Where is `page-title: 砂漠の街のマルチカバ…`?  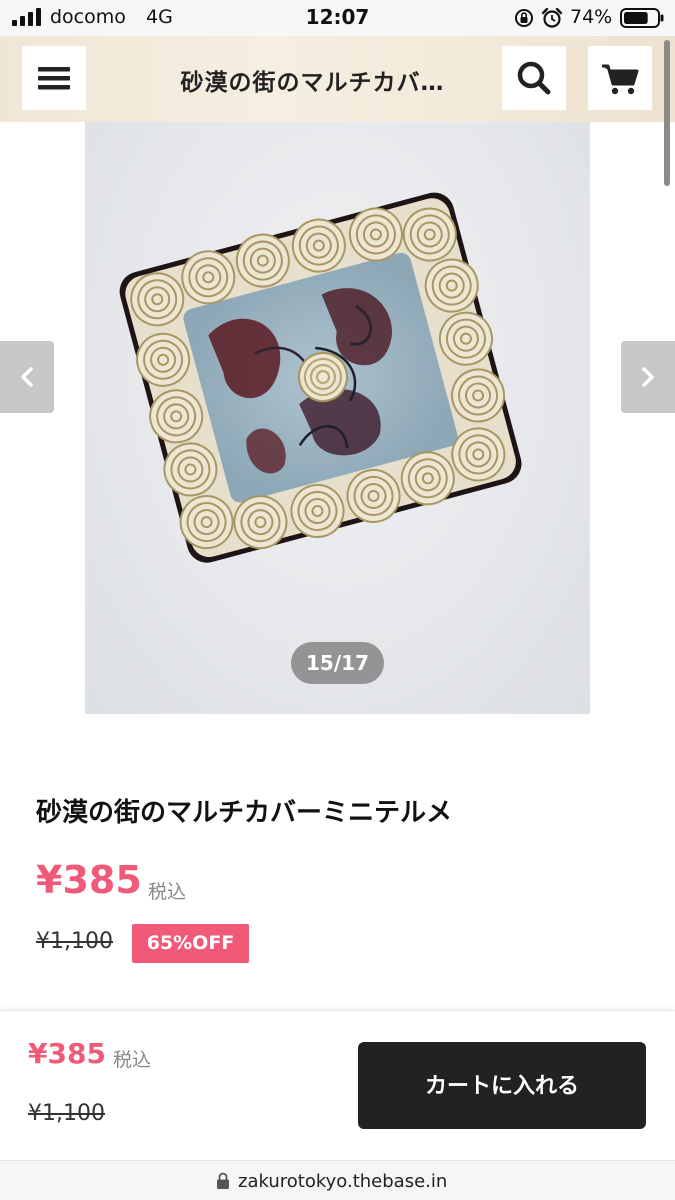
page-title: 砂漠の街のマルチカバ… is located at coordinates (312, 83).